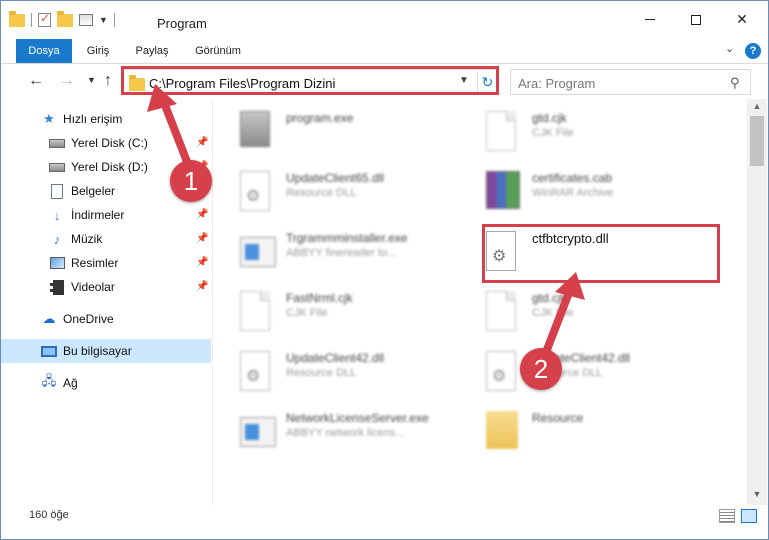 Image resolution: width=769 pixels, height=540 pixels. Describe the element at coordinates (86, 20) in the screenshot. I see `customize-toolbar-icon` at that location.